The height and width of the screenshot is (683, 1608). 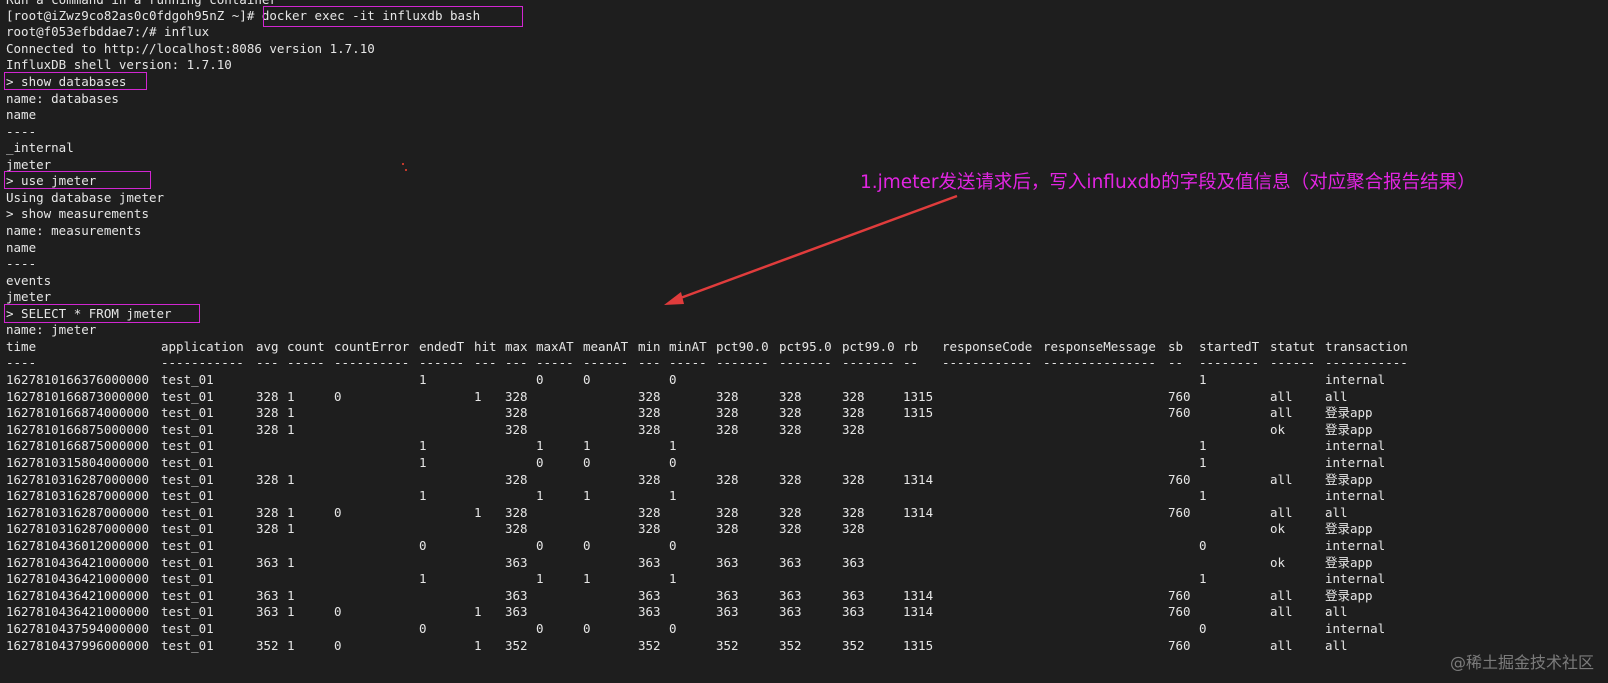 I want to click on arrow-icon, so click(x=811, y=249).